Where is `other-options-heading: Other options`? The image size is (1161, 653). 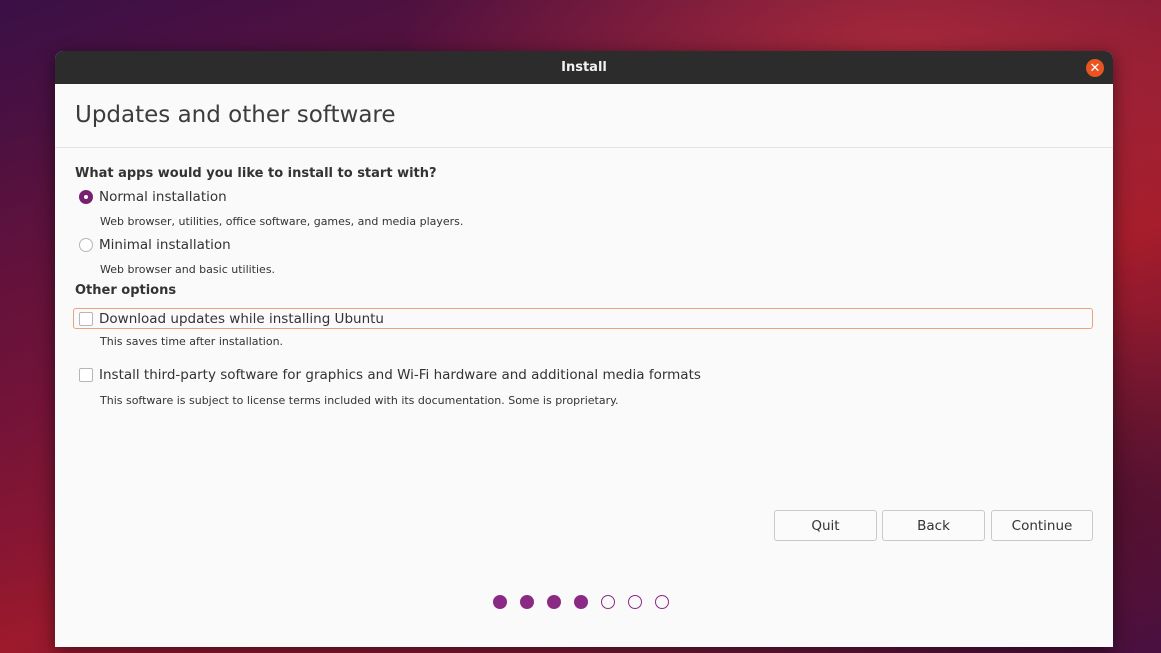
other-options-heading: Other options is located at coordinates (126, 290).